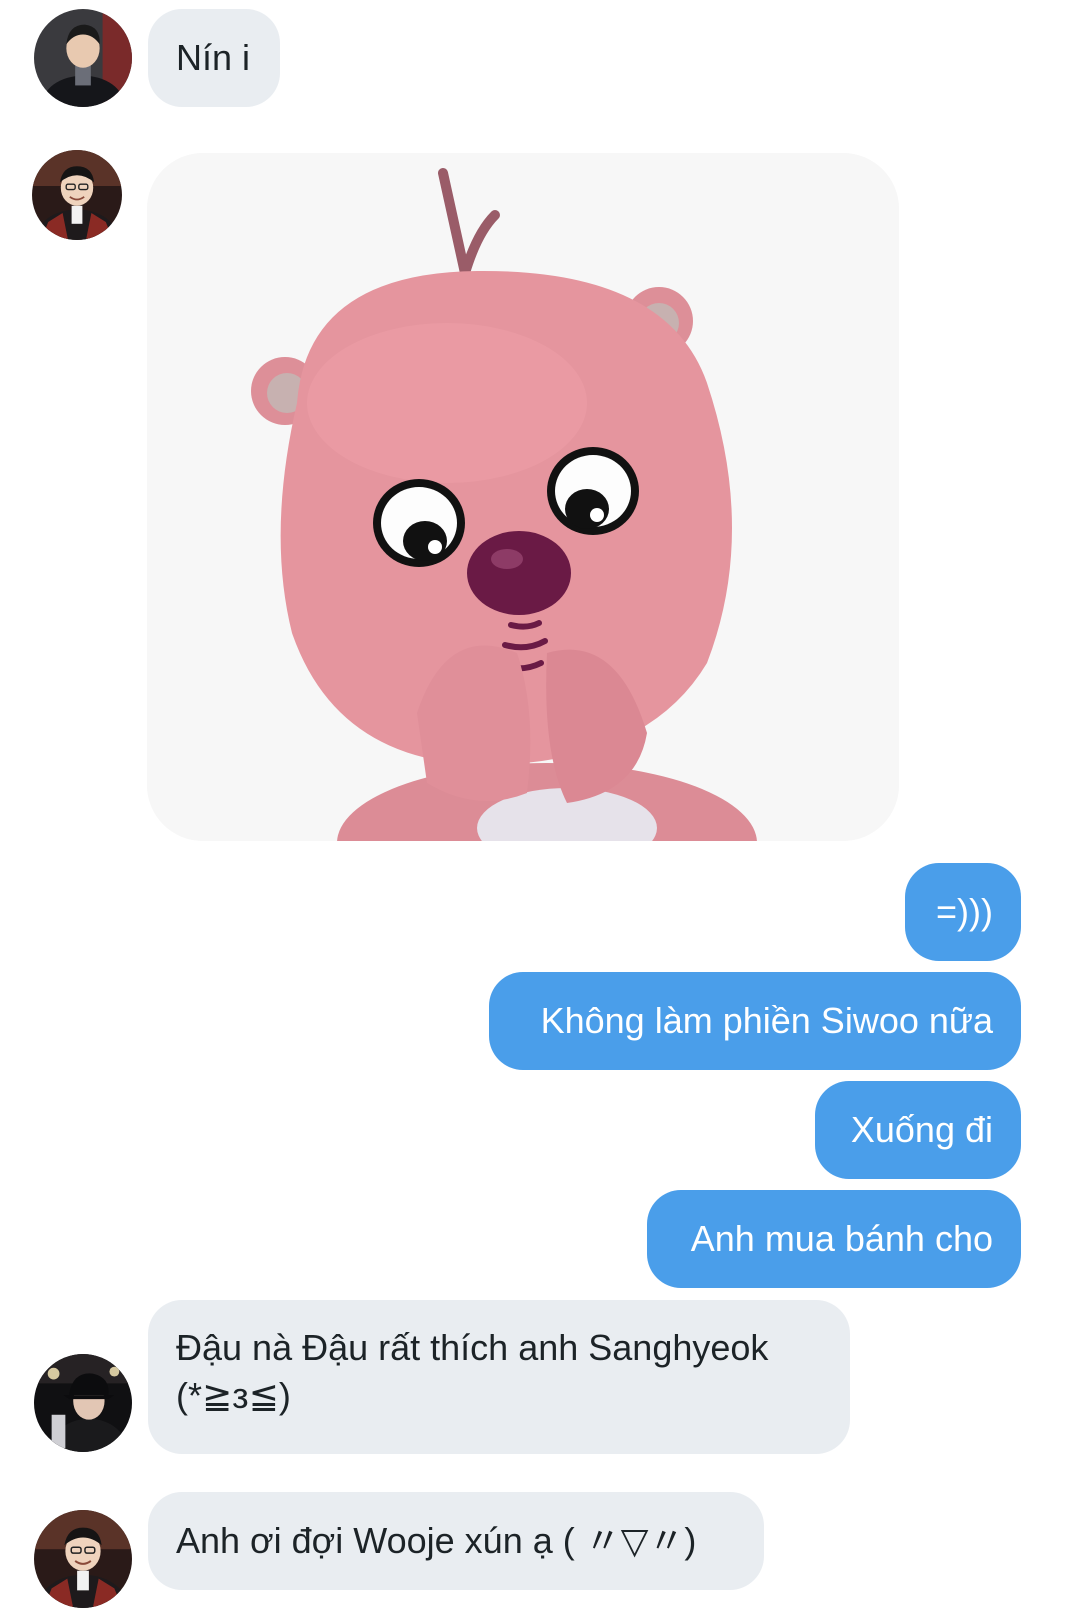 This screenshot has width=1080, height=1609. Describe the element at coordinates (472, 1347) in the screenshot. I see `message-text: Đậu nà Đậu rất thích anh Sanghyeok` at that location.